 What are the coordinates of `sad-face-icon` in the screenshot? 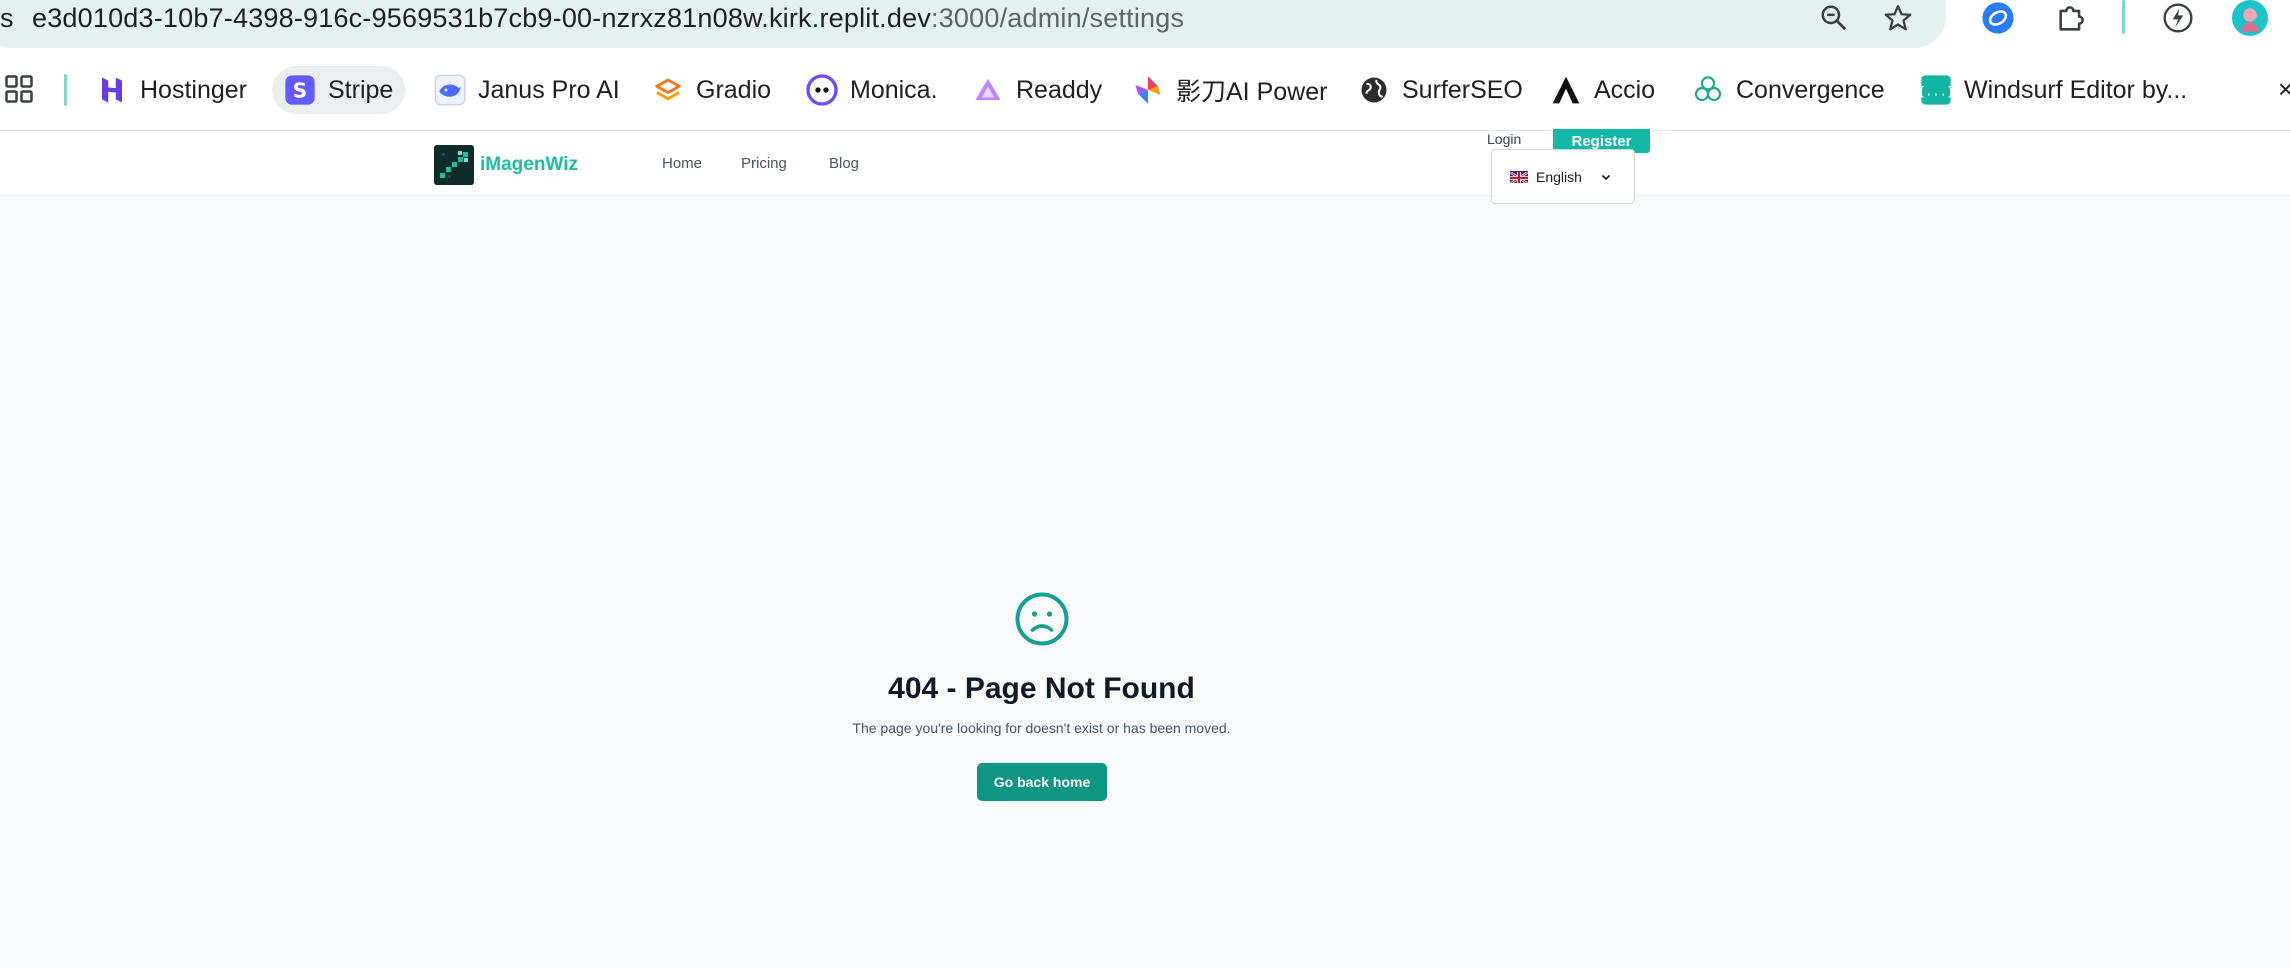 It's located at (1042, 619).